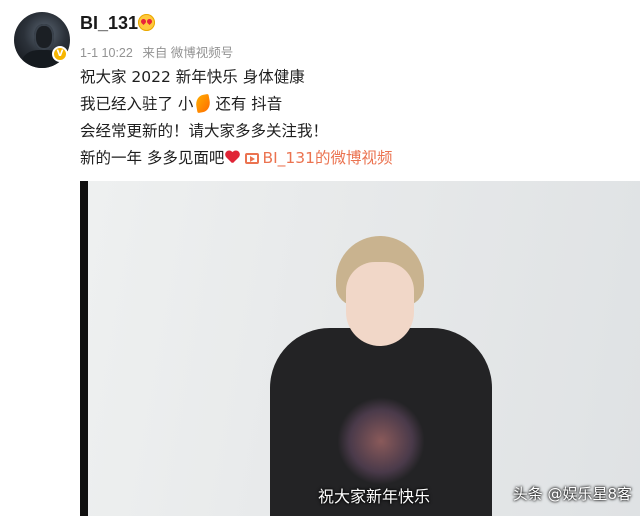 The height and width of the screenshot is (516, 640). Describe the element at coordinates (246, 104) in the screenshot. I see `post-line-2-text-b: 还有 抖音` at that location.